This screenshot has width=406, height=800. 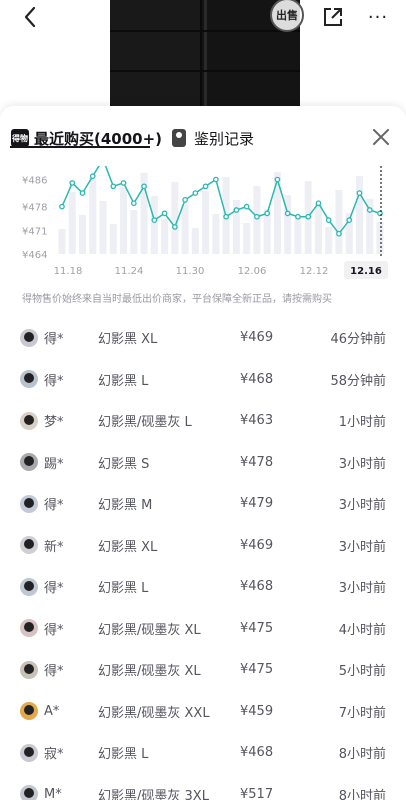 What do you see at coordinates (145, 423) in the screenshot?
I see `item-variant: 幻影黑/砚墨灰 L` at bounding box center [145, 423].